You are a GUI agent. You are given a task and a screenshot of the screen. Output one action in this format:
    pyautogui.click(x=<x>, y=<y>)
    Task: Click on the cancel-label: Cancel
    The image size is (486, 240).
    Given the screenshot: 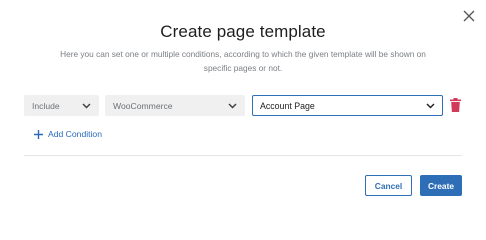 What is the action you would take?
    pyautogui.click(x=388, y=185)
    